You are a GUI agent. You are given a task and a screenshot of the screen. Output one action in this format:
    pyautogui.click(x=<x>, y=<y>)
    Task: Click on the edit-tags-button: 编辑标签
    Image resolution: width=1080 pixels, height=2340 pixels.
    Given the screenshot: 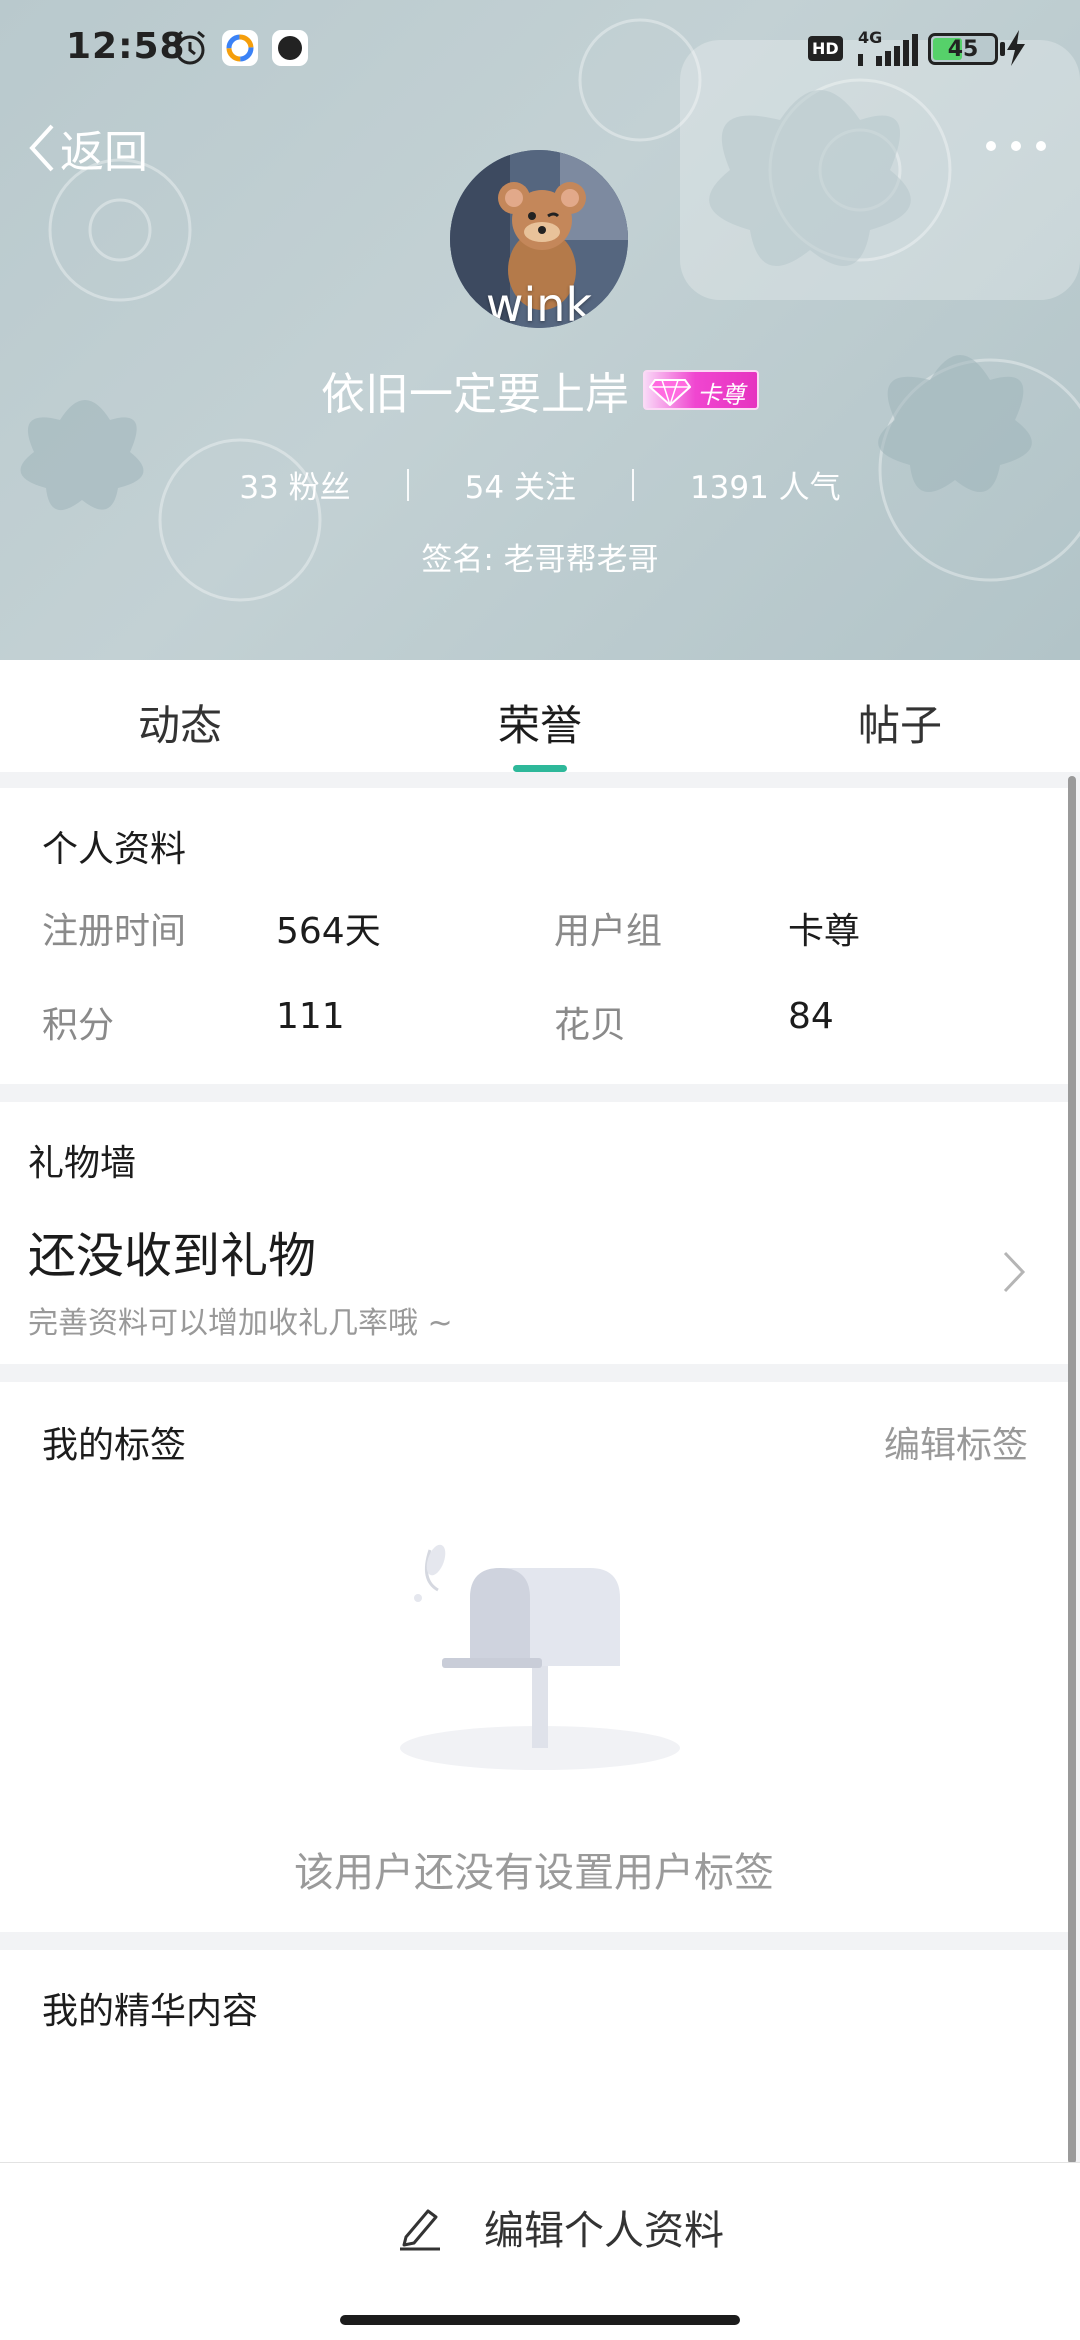 What is the action you would take?
    pyautogui.click(x=956, y=1442)
    